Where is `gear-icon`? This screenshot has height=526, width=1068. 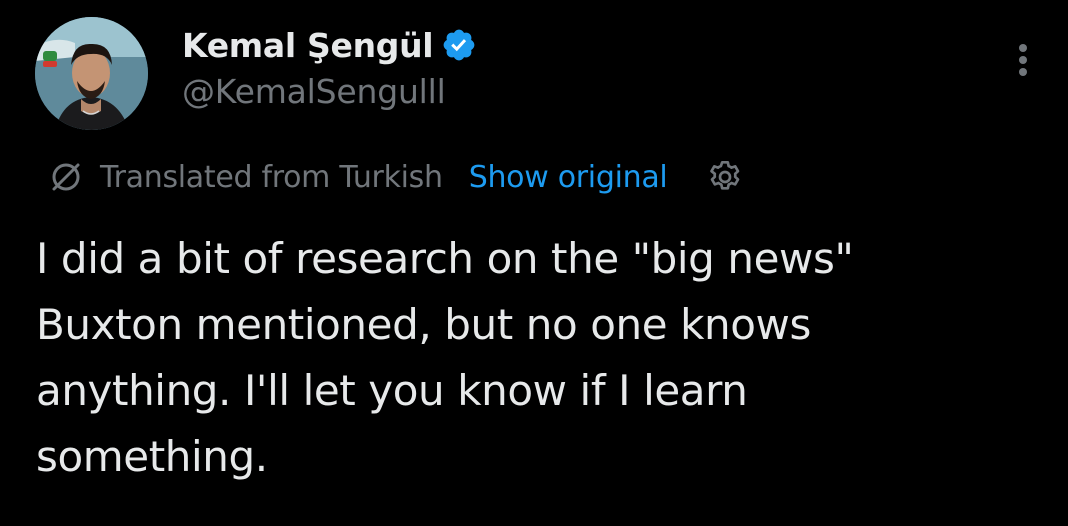 gear-icon is located at coordinates (725, 177).